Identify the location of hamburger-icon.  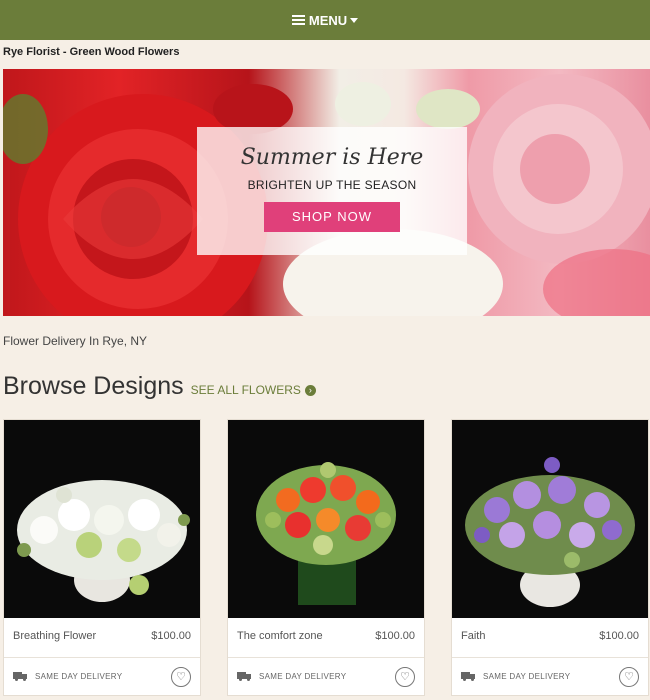
(298, 20).